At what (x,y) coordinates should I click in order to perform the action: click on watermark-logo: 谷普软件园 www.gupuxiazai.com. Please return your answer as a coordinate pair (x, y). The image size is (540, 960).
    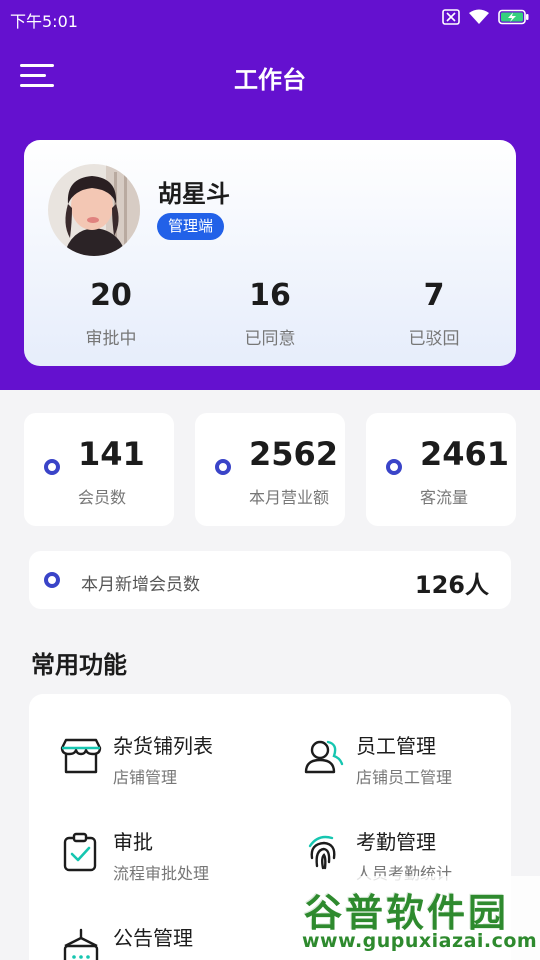
    Looking at the image, I should click on (418, 918).